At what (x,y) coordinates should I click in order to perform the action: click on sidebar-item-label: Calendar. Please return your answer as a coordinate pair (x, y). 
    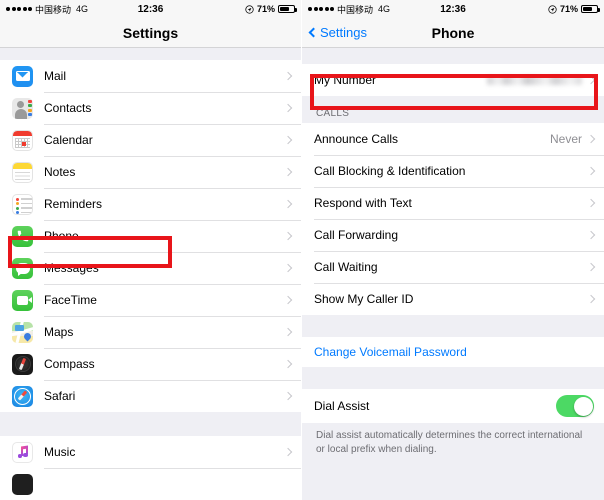
    Looking at the image, I should click on (68, 140).